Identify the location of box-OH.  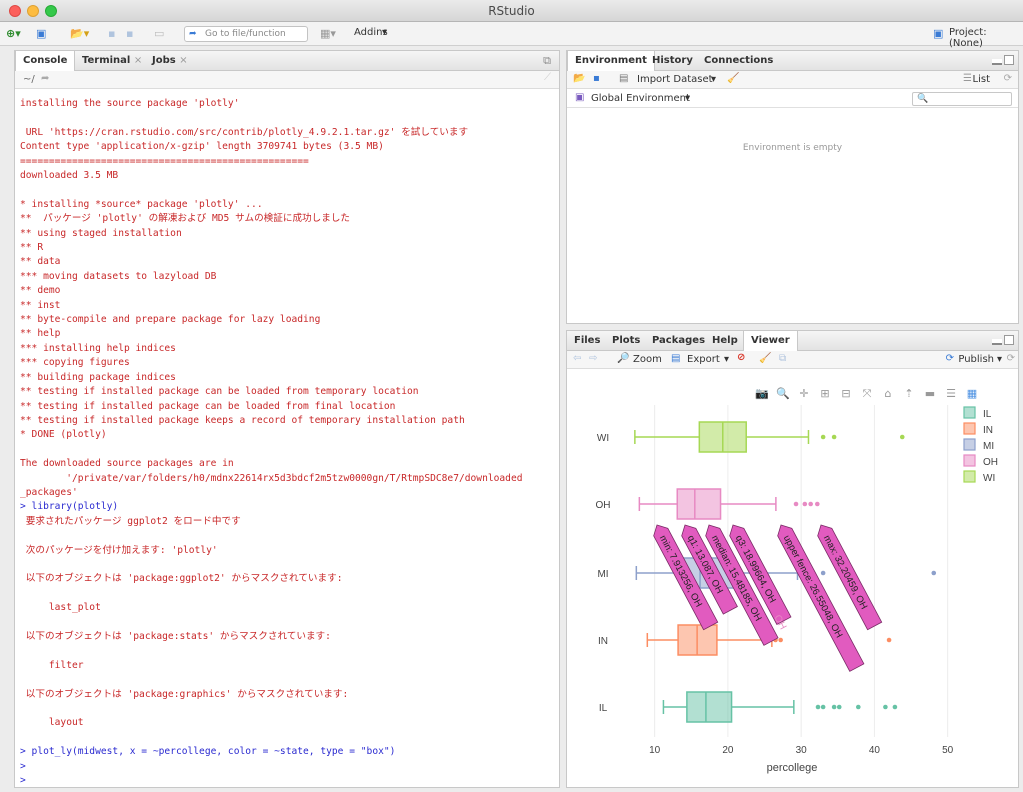
(699, 504).